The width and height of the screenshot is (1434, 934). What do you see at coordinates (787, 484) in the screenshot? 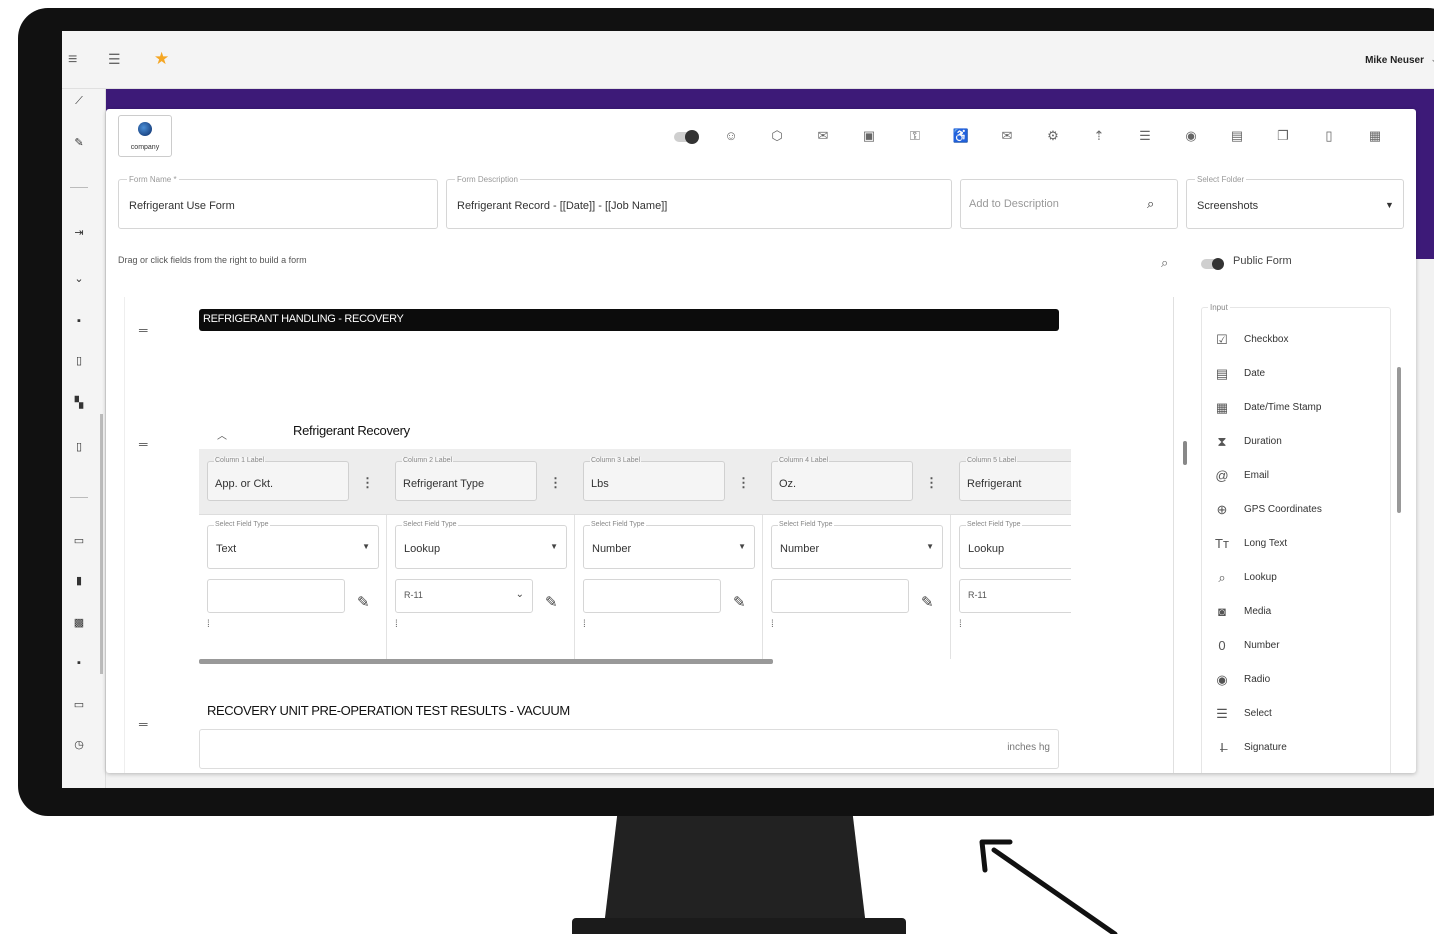
I see `column-label-value: Oz.` at bounding box center [787, 484].